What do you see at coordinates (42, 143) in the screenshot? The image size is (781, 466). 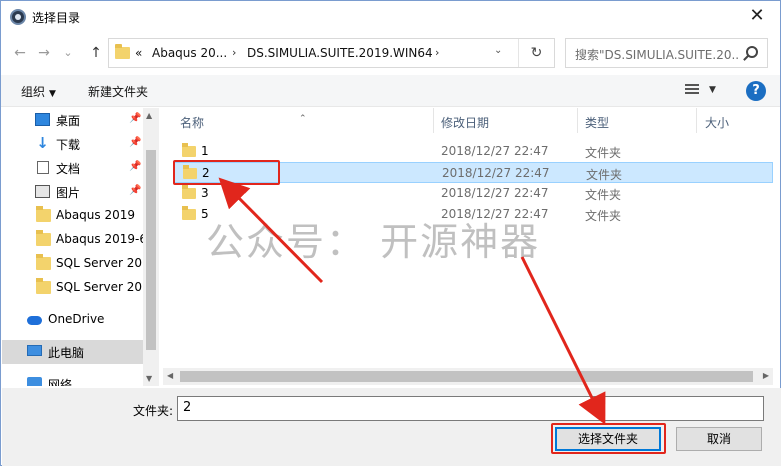 I see `download-icon: ↓` at bounding box center [42, 143].